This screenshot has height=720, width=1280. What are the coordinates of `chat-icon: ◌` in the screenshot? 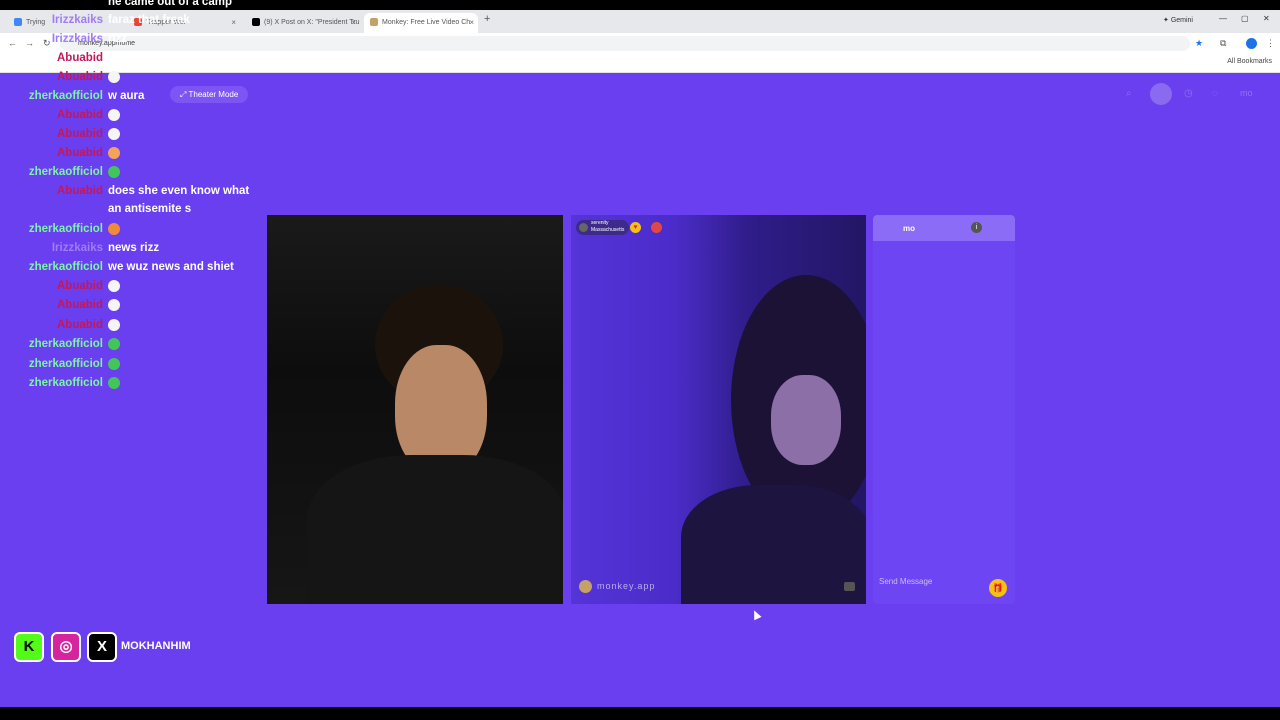 It's located at (1215, 93).